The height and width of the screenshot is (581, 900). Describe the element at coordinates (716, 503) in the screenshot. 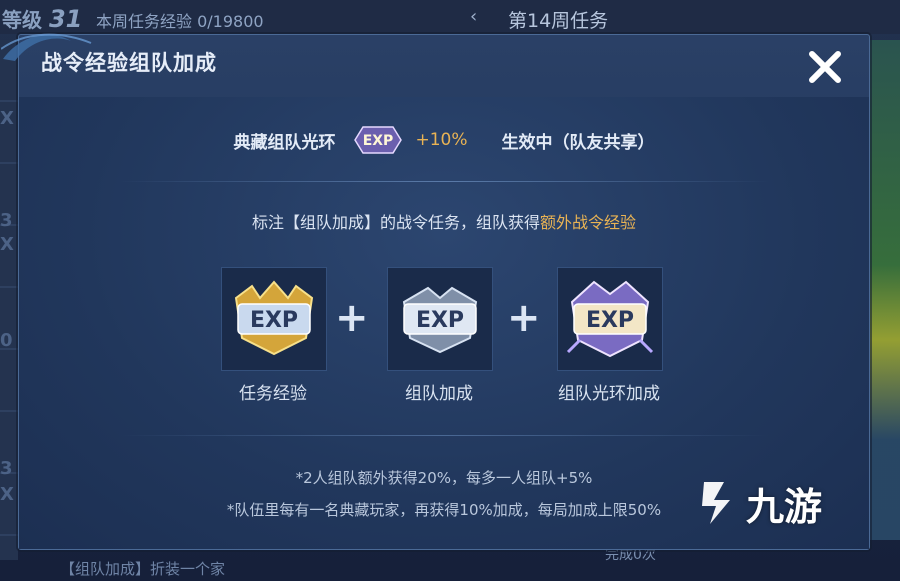

I see `watermark-logo-icon` at that location.